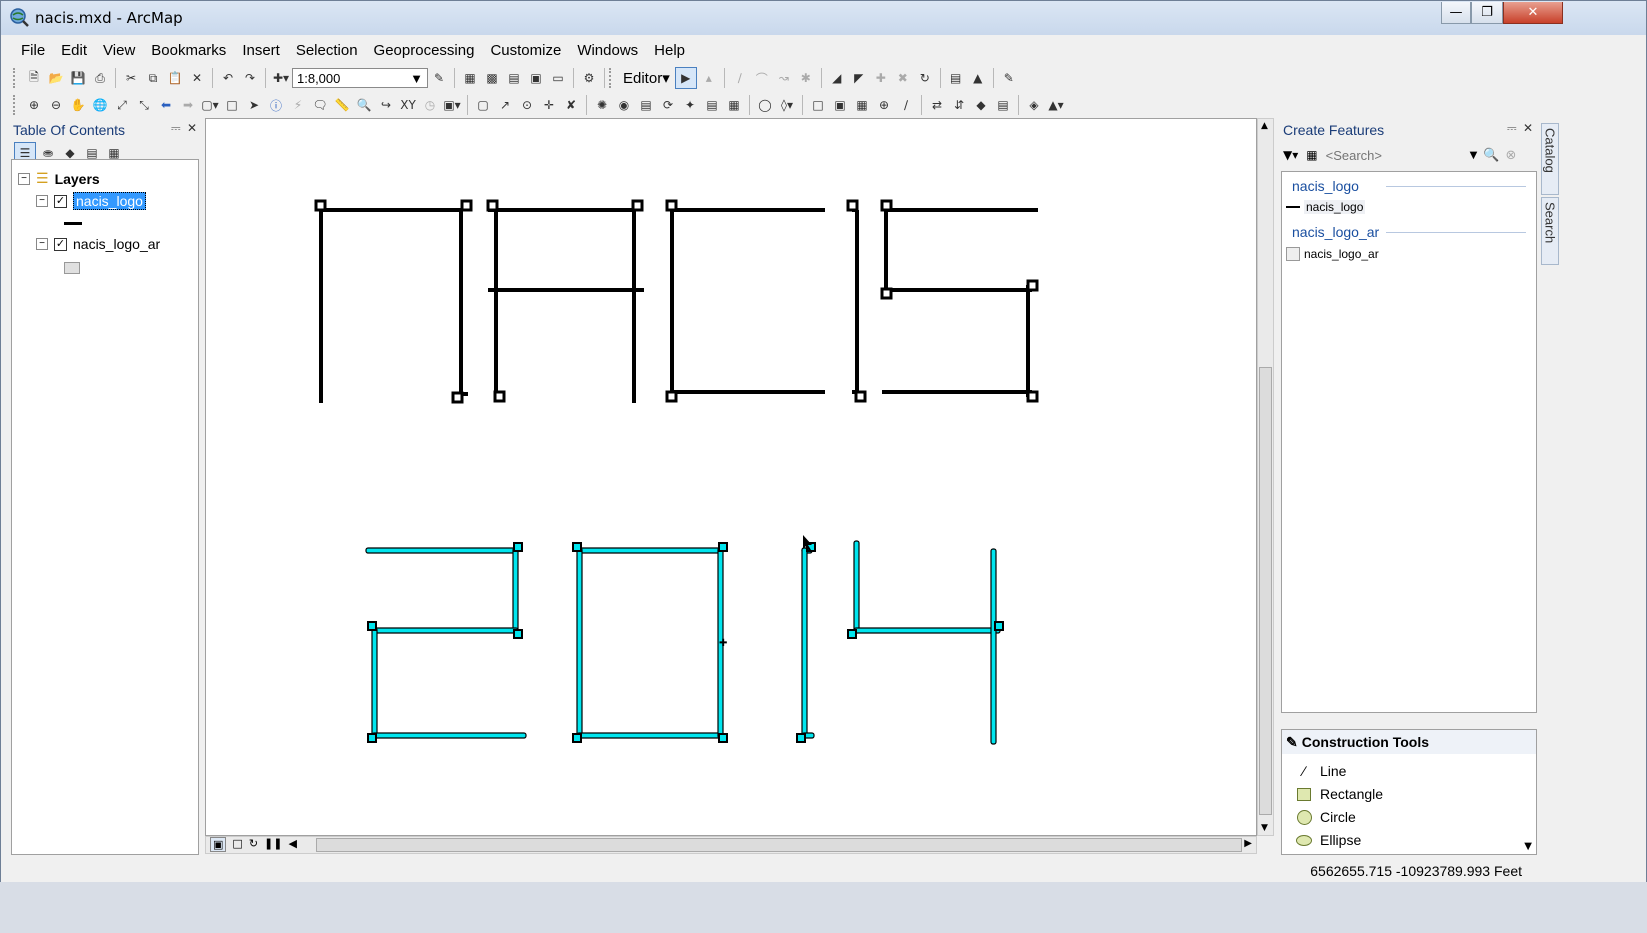 The width and height of the screenshot is (1647, 933). What do you see at coordinates (166, 105) in the screenshot?
I see `back-extent-icon: ⬅` at bounding box center [166, 105].